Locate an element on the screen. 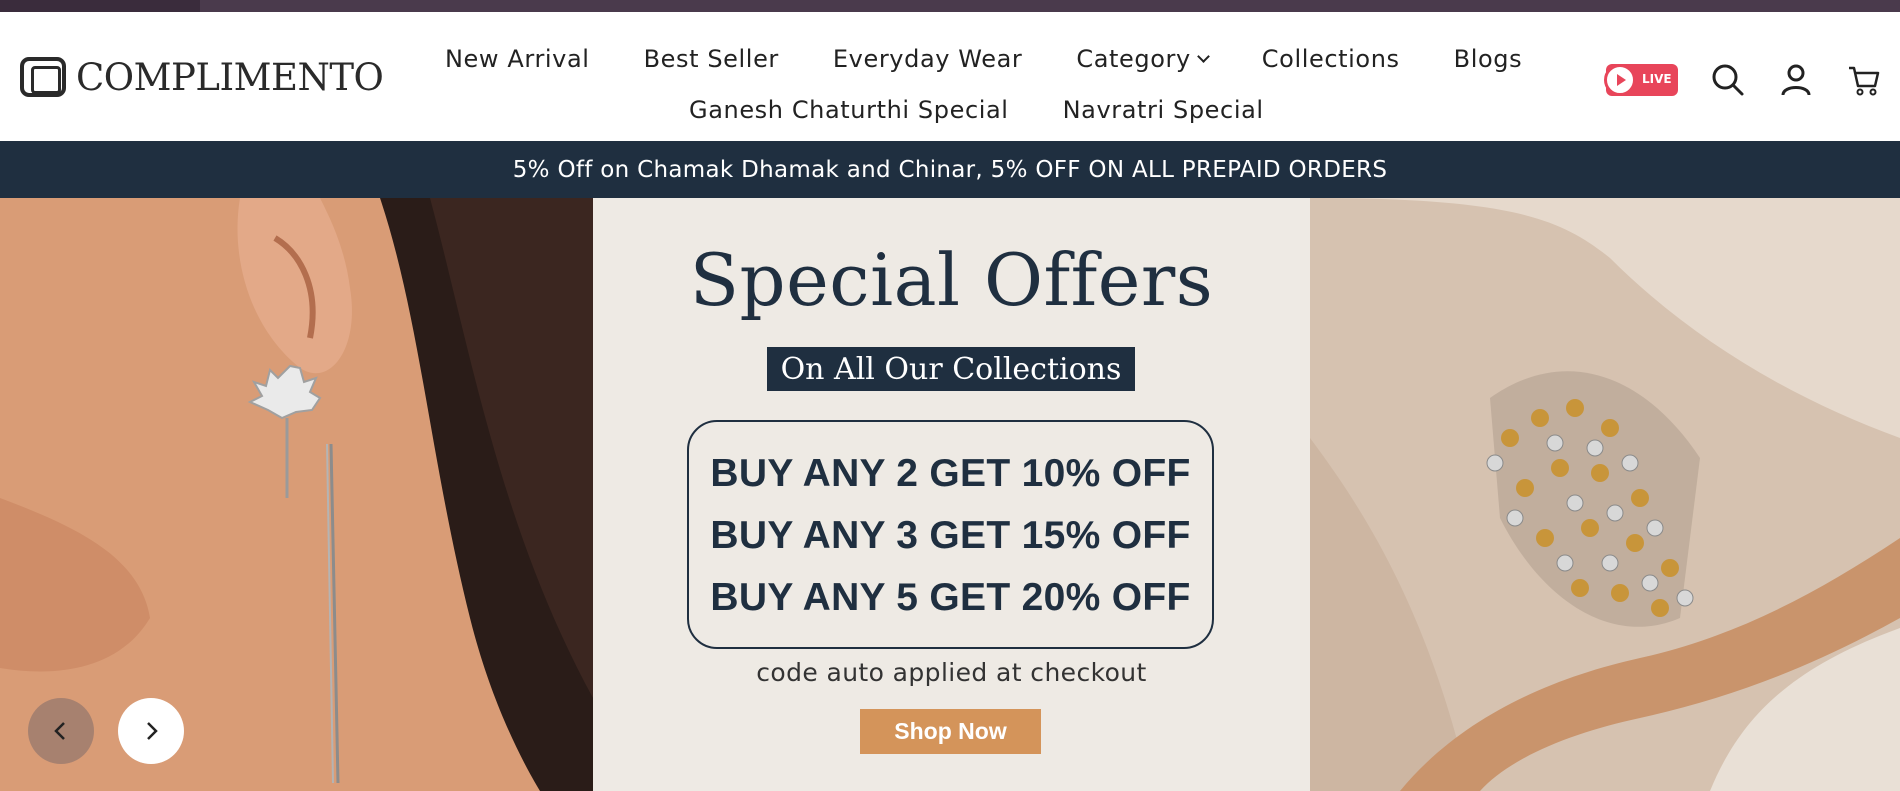 The height and width of the screenshot is (791, 1900). cart-icon is located at coordinates (1864, 80).